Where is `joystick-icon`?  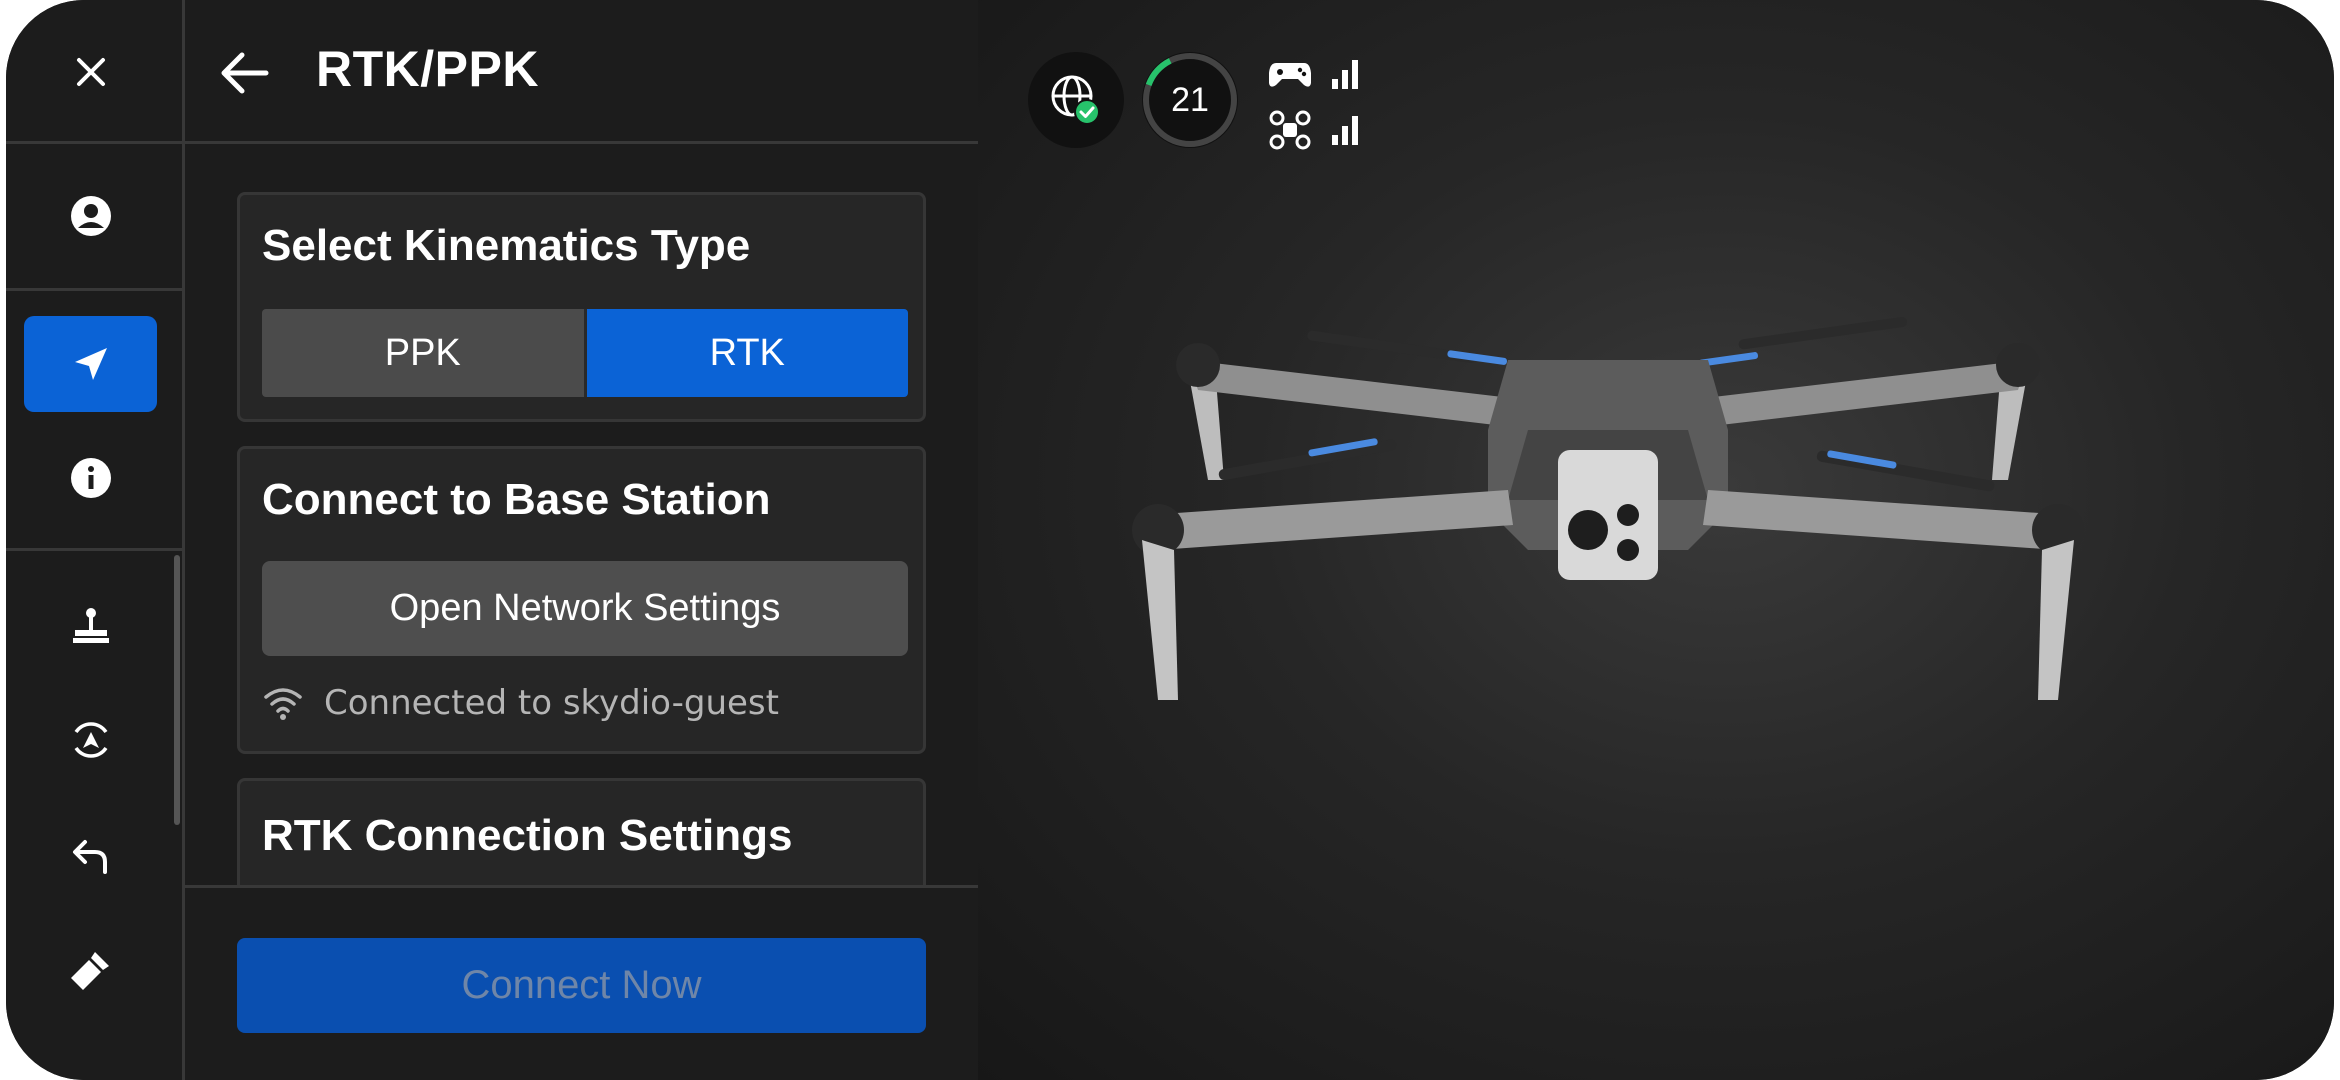 joystick-icon is located at coordinates (90, 625).